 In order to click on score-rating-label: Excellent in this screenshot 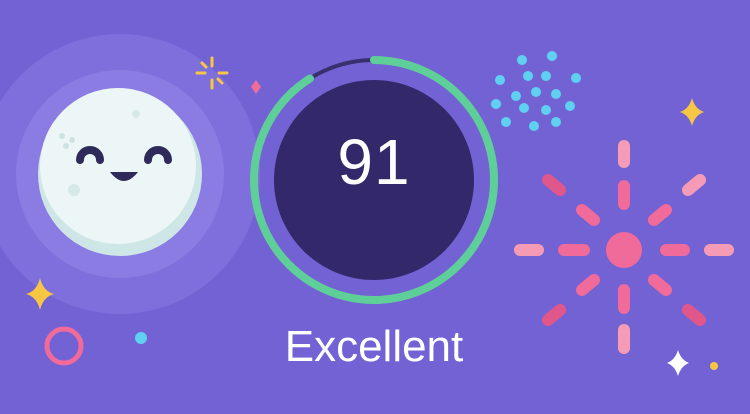, I will do `click(374, 346)`.